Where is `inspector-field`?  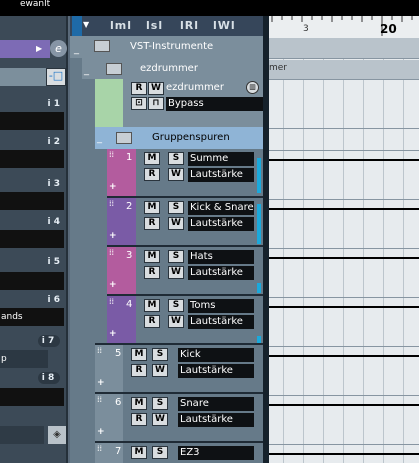
inspector-field is located at coordinates (23, 77).